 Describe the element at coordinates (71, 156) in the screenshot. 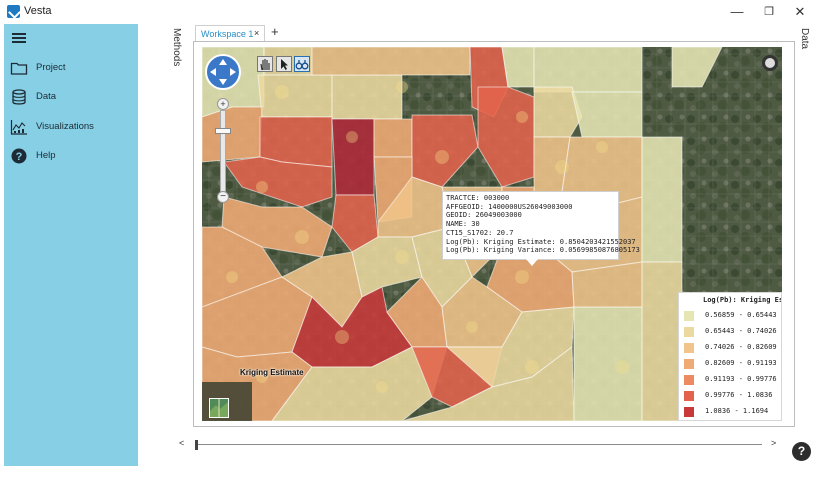

I see `sidebar-item-help: ? Help` at that location.